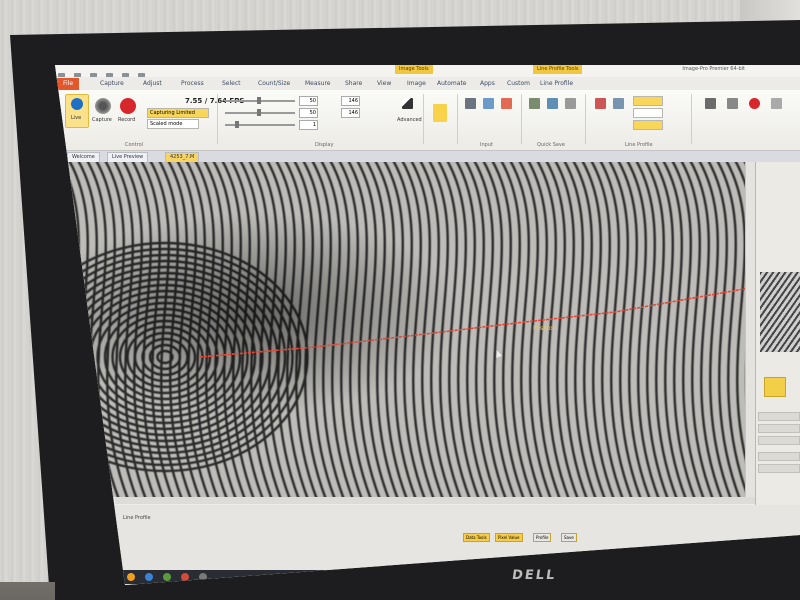 Image resolution: width=800 pixels, height=600 pixels. What do you see at coordinates (384, 83) in the screenshot?
I see `tab-view: View` at bounding box center [384, 83].